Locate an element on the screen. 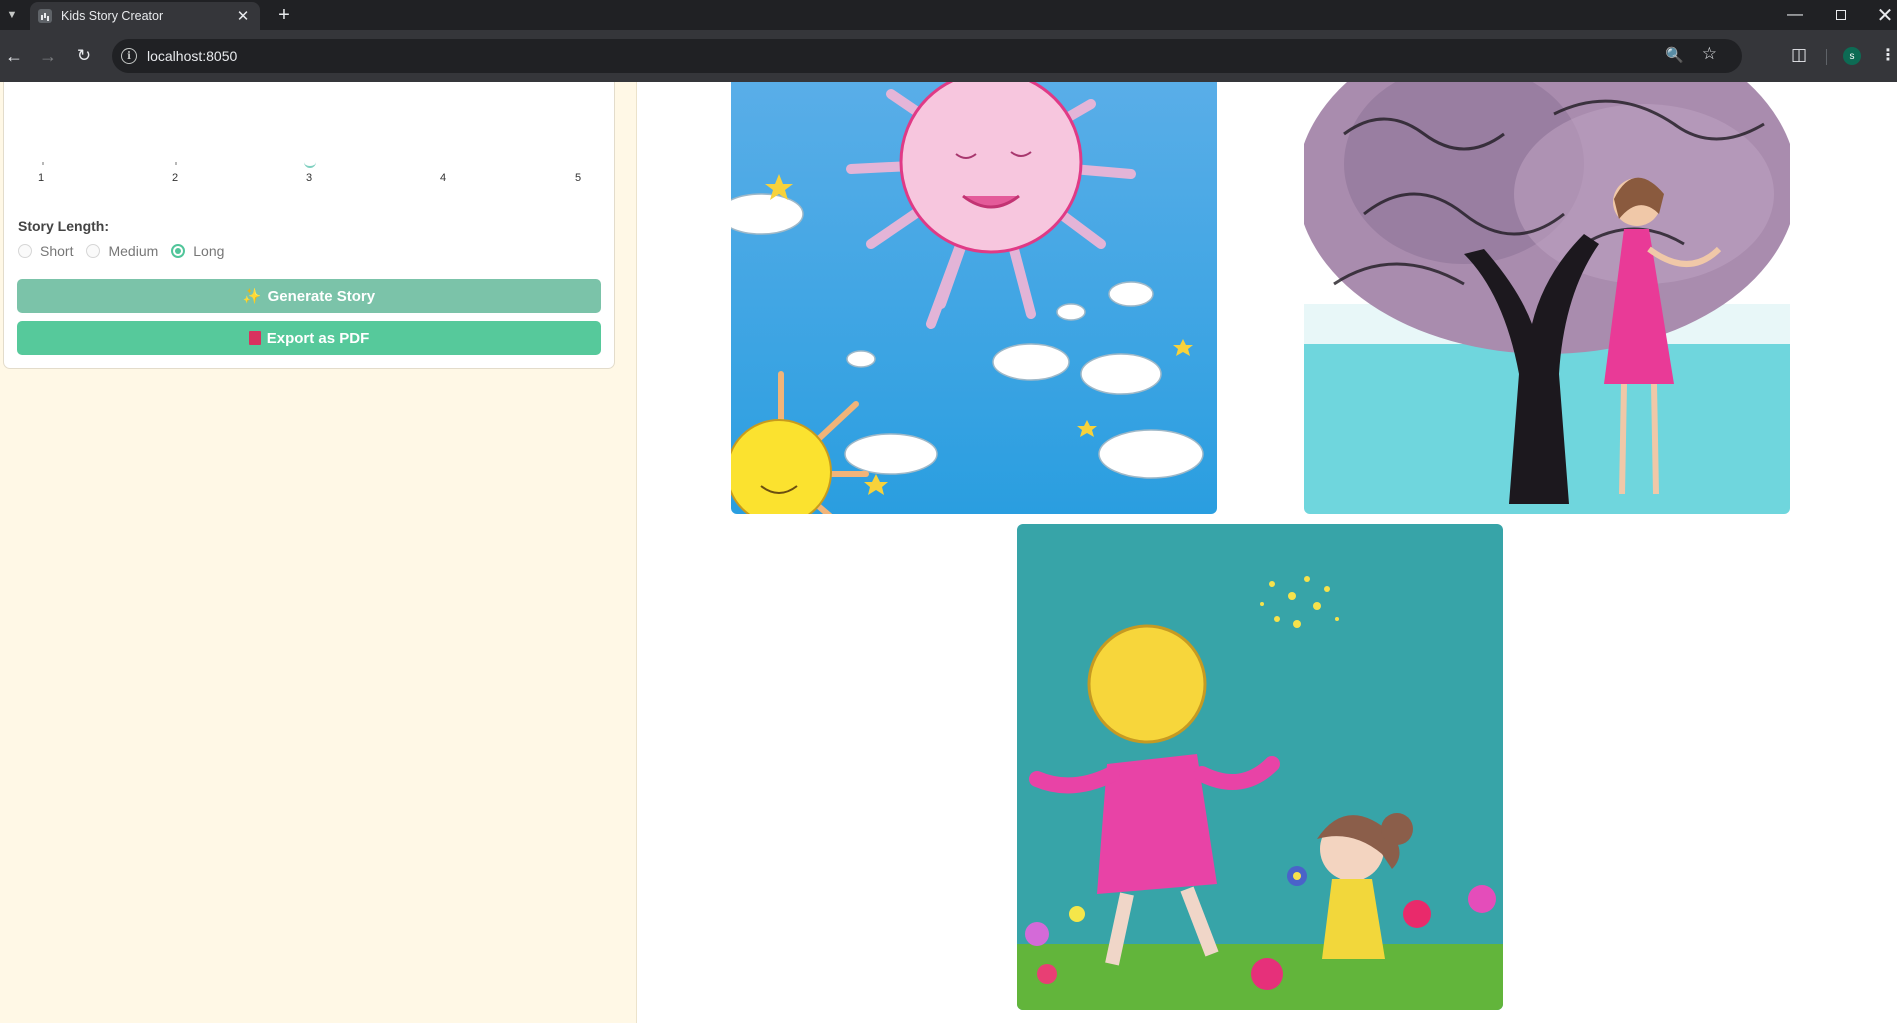 The height and width of the screenshot is (1023, 1897). slider-handle is located at coordinates (310, 165).